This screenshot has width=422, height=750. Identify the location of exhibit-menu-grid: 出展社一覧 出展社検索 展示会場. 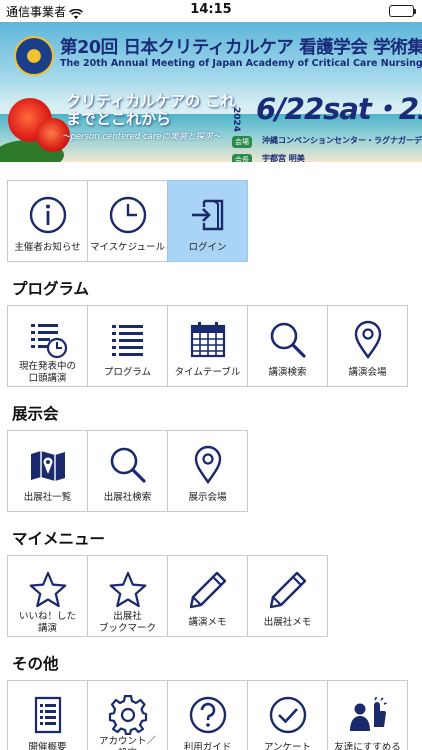
(127, 471).